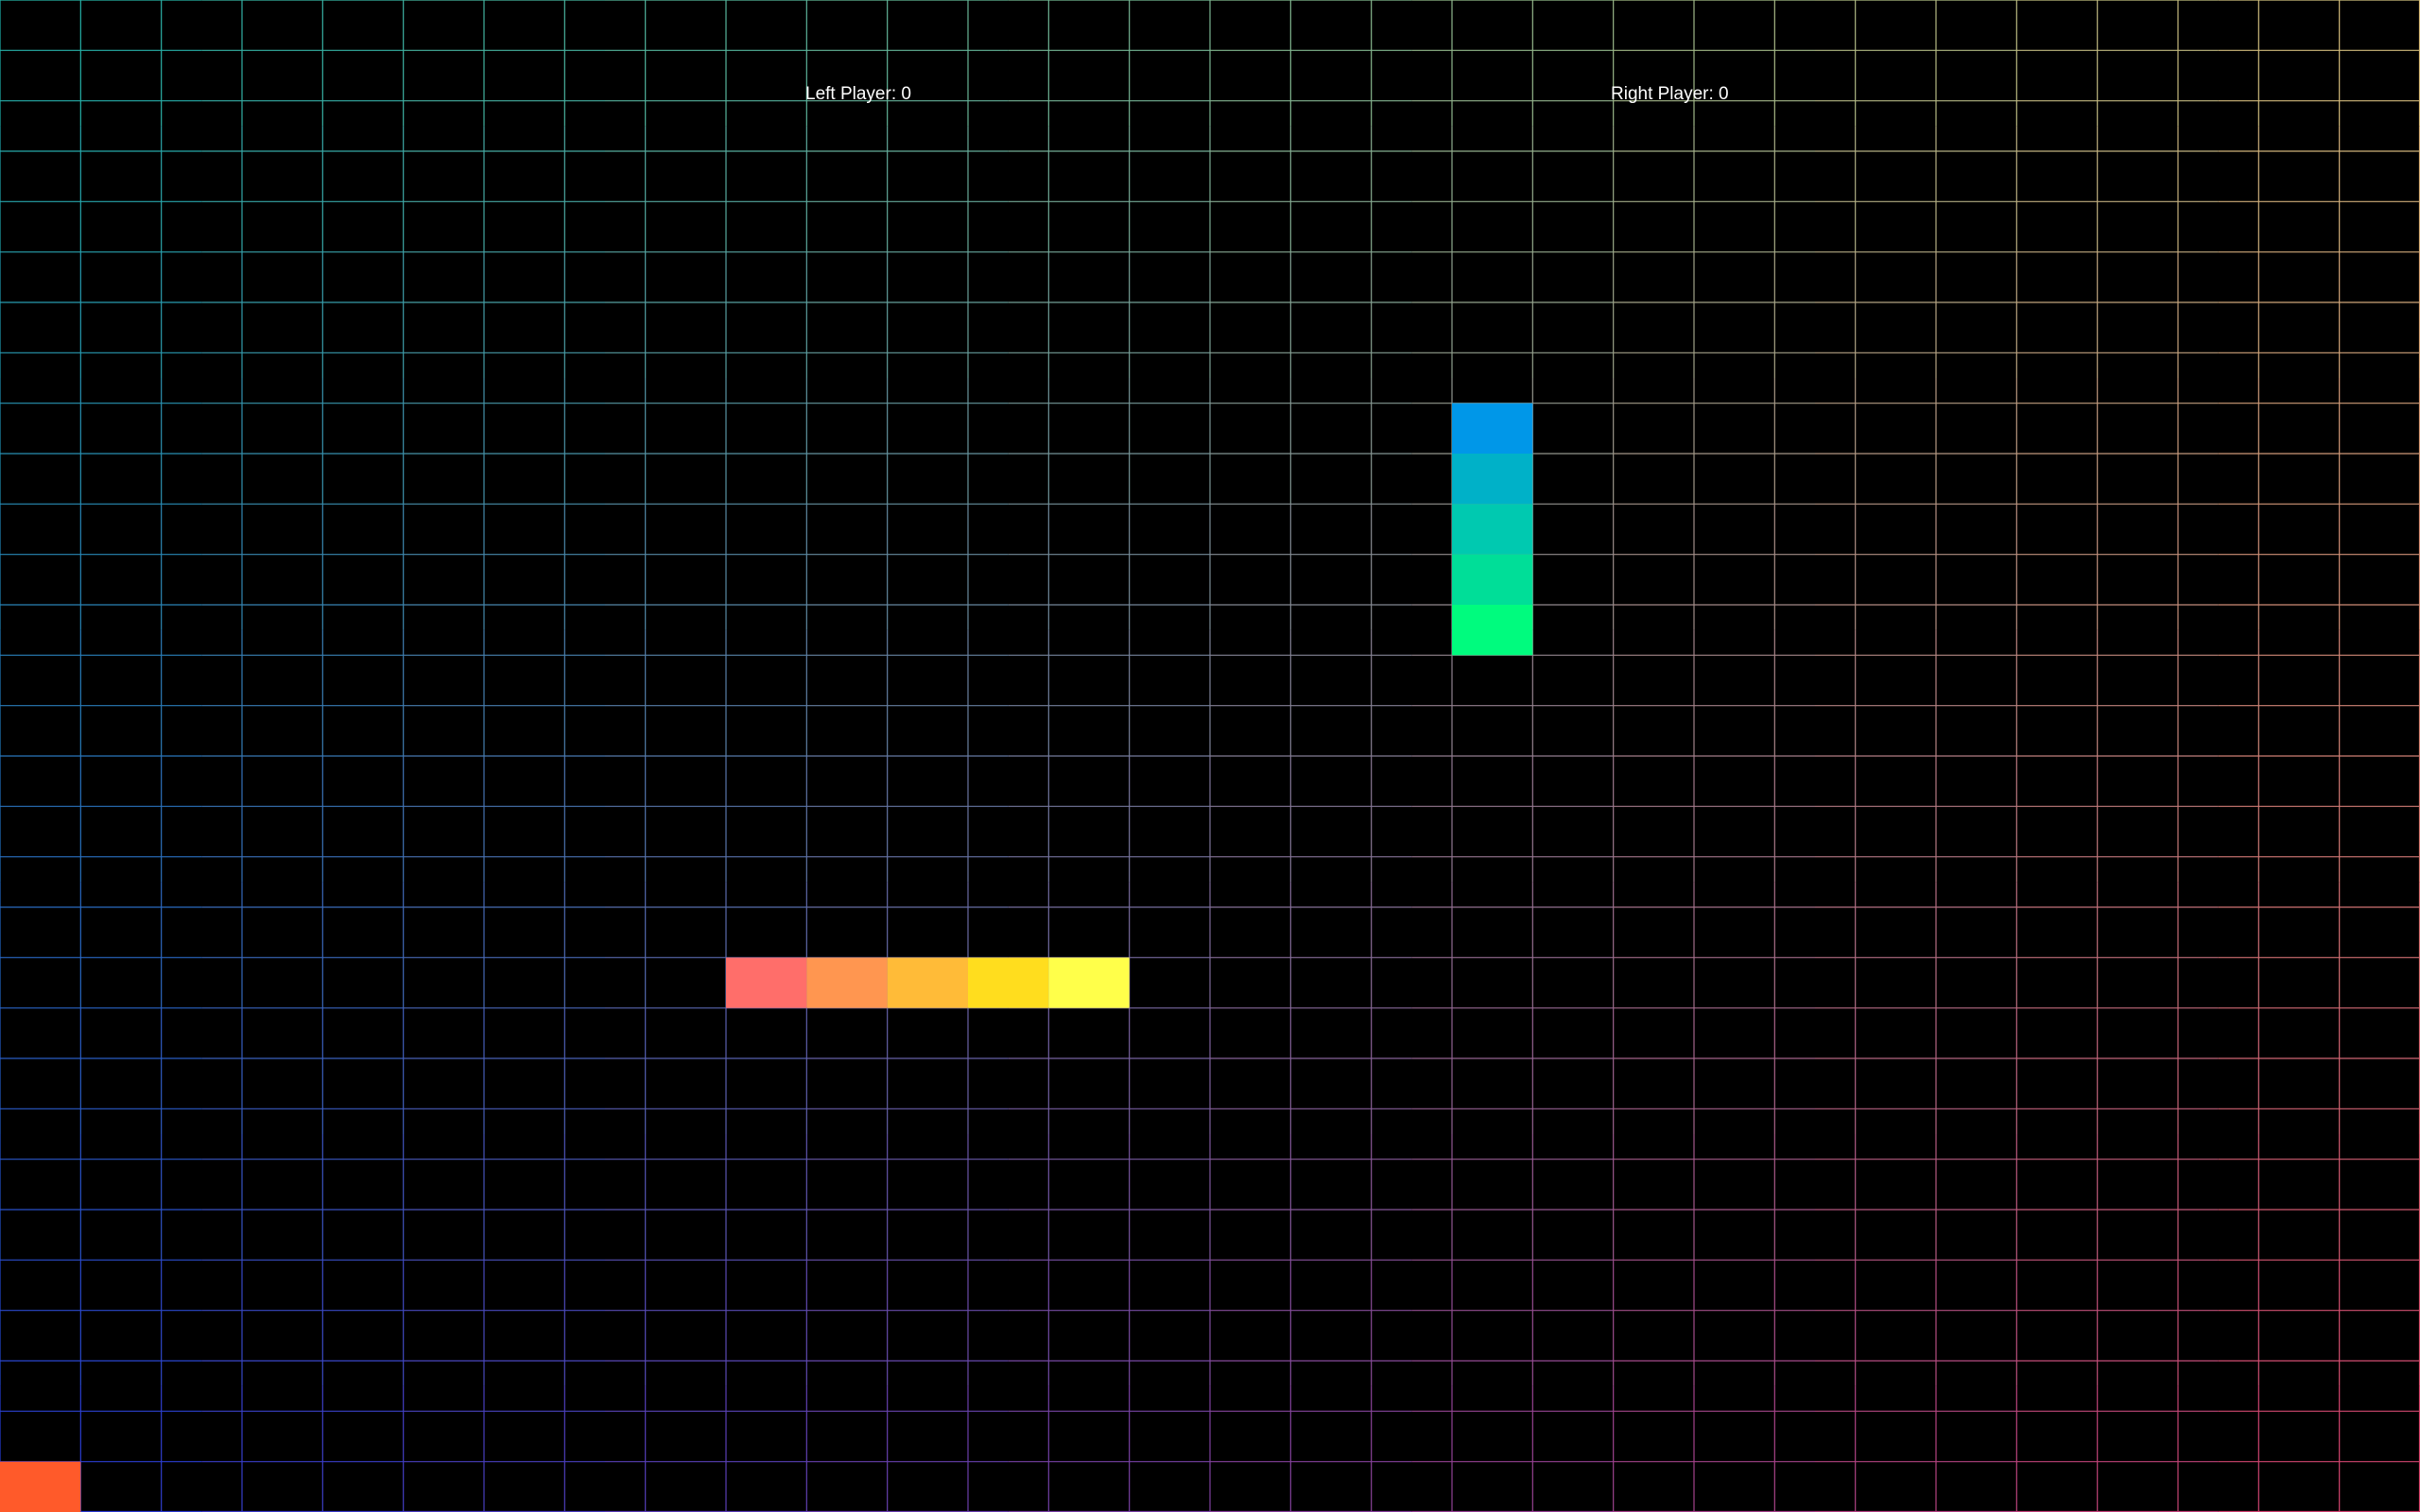 The width and height of the screenshot is (2420, 1512). I want to click on right-player-score: Right Player: 0, so click(1670, 94).